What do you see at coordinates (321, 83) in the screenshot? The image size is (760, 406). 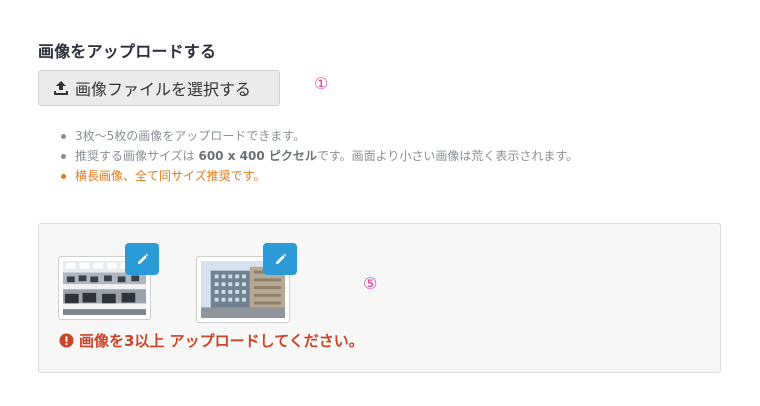 I see `marker-1: ①` at bounding box center [321, 83].